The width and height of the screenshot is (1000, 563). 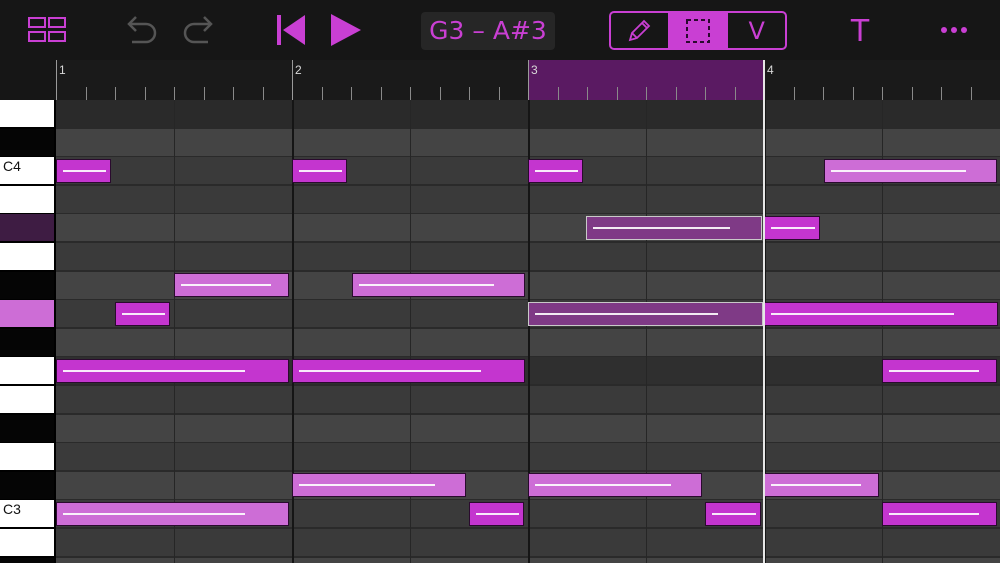 I want to click on playhead, so click(x=764, y=311).